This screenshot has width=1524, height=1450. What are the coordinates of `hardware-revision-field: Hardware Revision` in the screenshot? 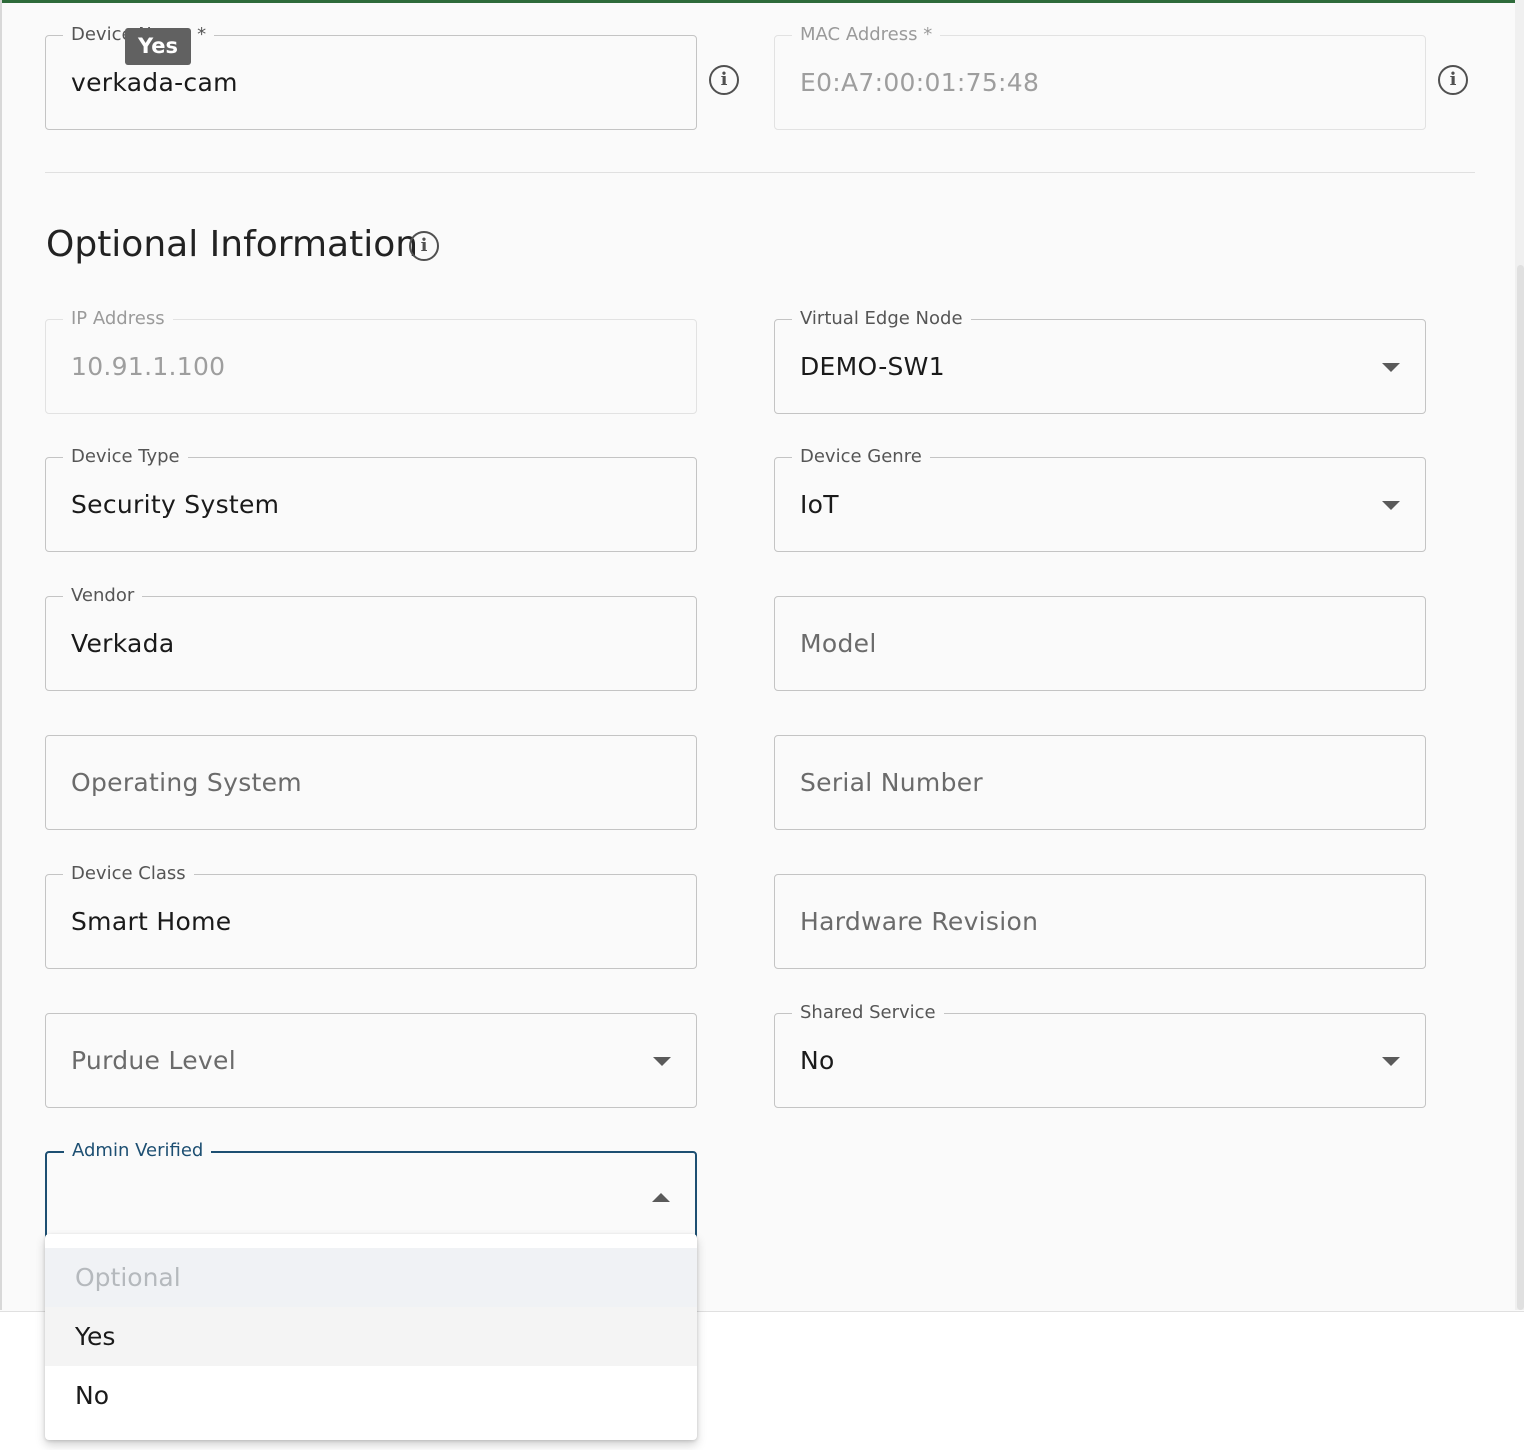 It's located at (1100, 921).